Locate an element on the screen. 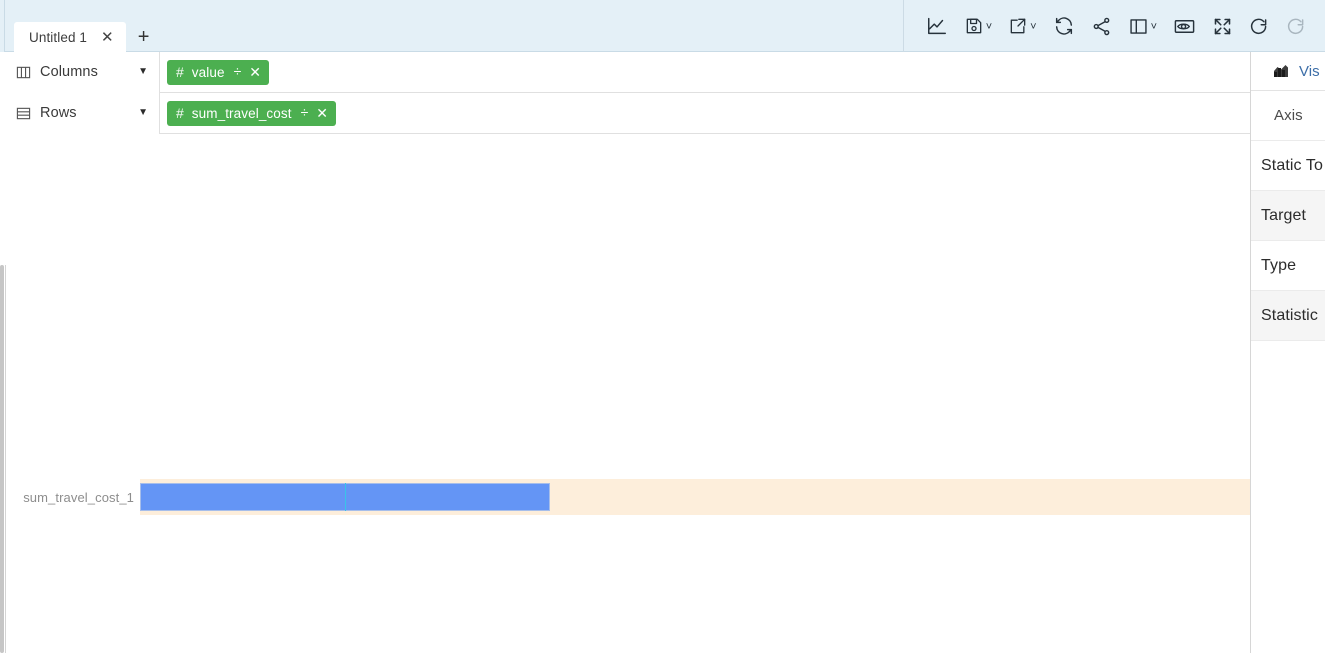 The width and height of the screenshot is (1325, 653). panel-item-label: Statistic is located at coordinates (1289, 315).